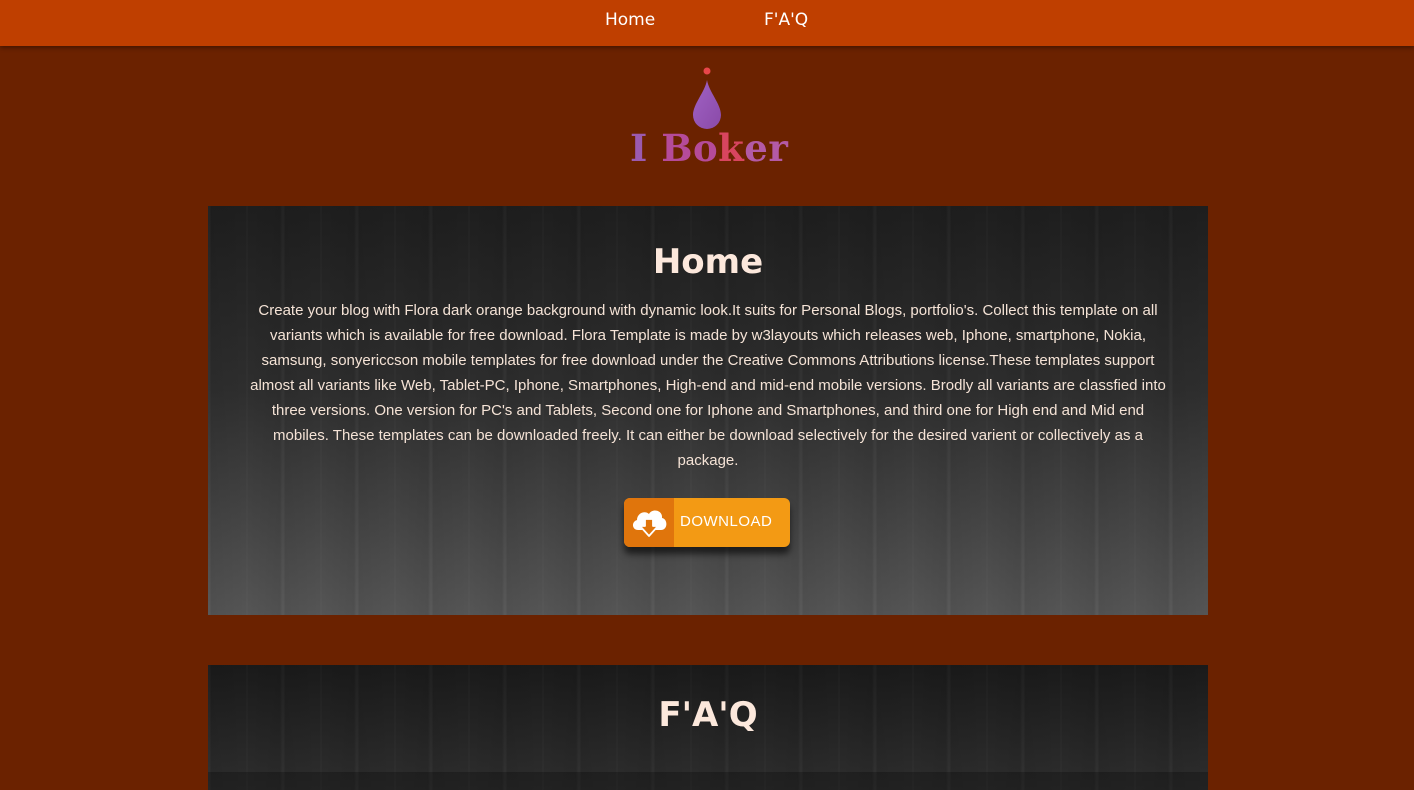  What do you see at coordinates (731, 148) in the screenshot?
I see `logo-text-k: k` at bounding box center [731, 148].